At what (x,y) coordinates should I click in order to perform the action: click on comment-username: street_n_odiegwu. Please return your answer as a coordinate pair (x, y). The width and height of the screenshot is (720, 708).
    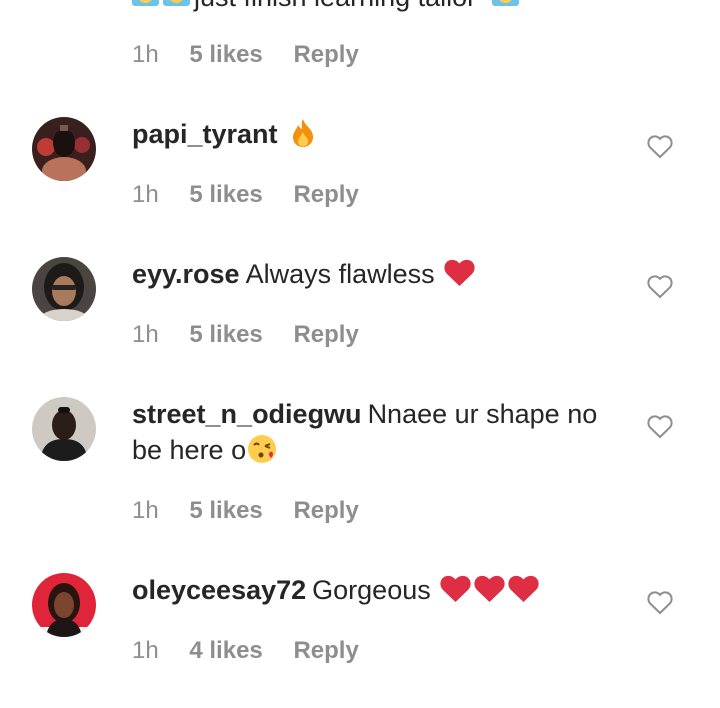
    Looking at the image, I should click on (247, 414).